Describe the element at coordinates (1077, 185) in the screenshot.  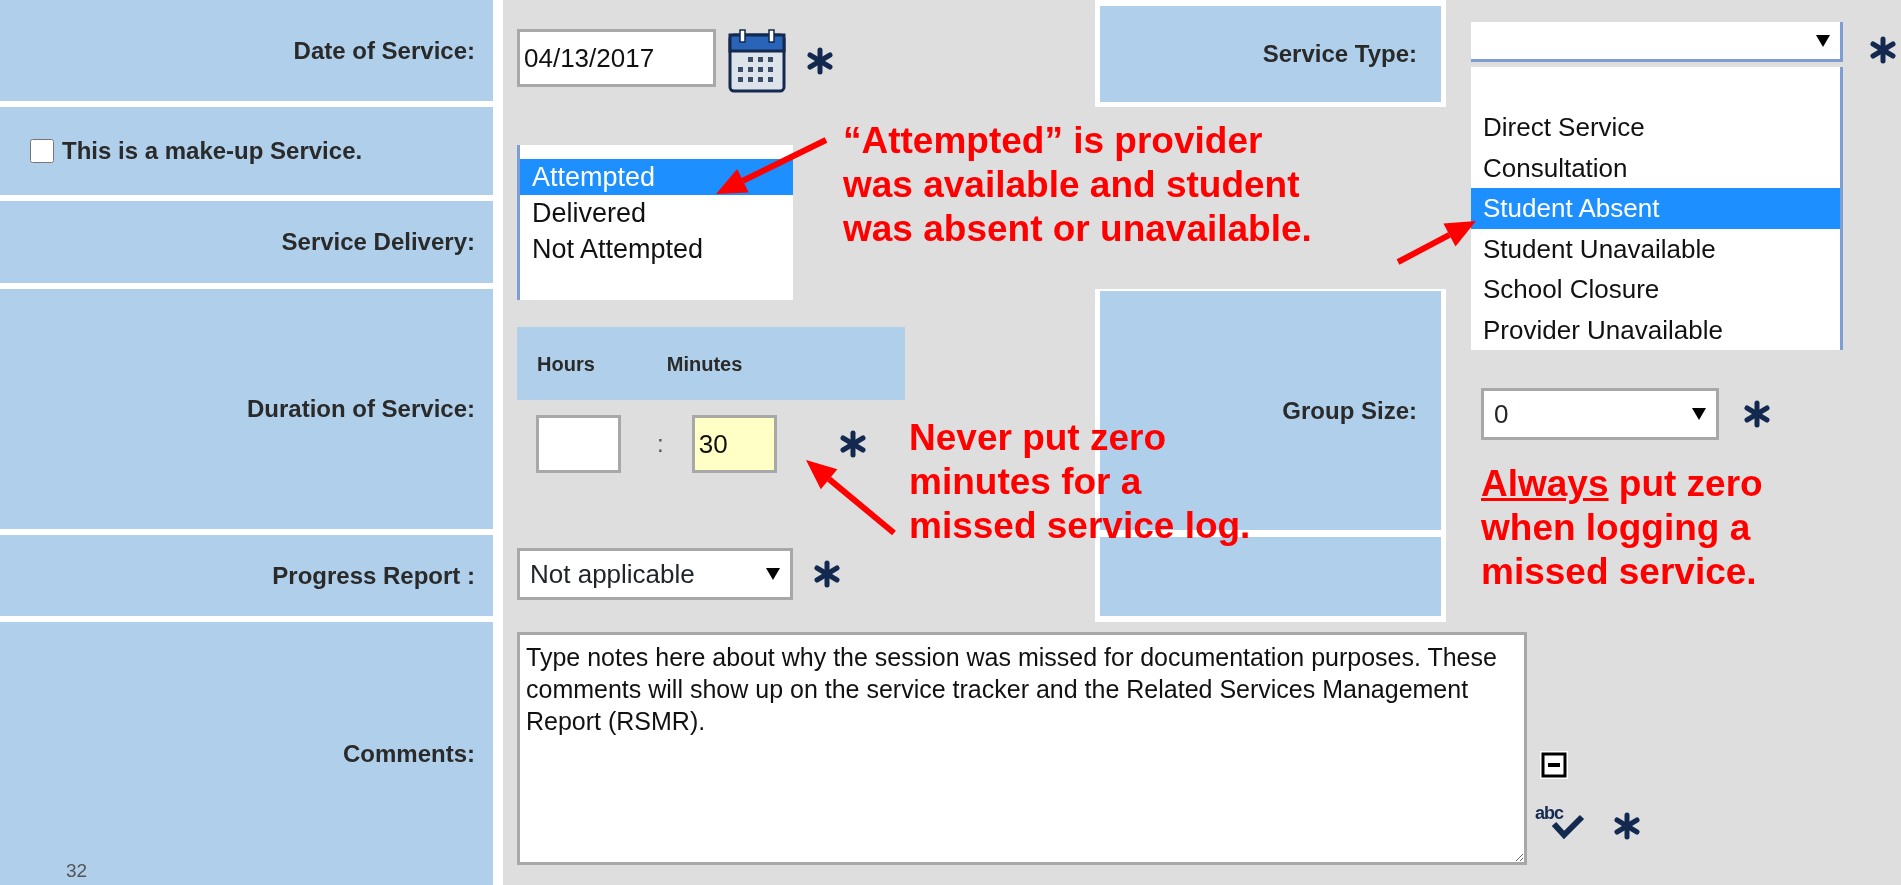
I see `annotation-text: “Attempted” is provider was available and student was absent or unavailable.` at that location.